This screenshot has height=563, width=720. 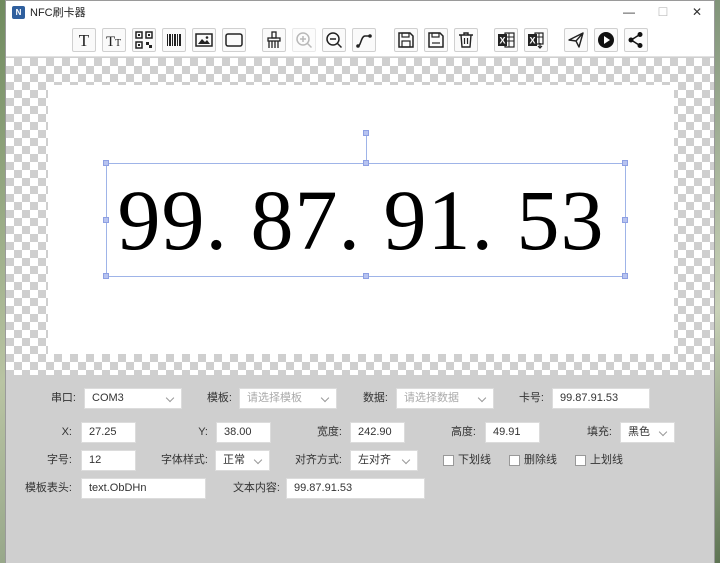 I want to click on resize-handle-s, so click(x=366, y=276).